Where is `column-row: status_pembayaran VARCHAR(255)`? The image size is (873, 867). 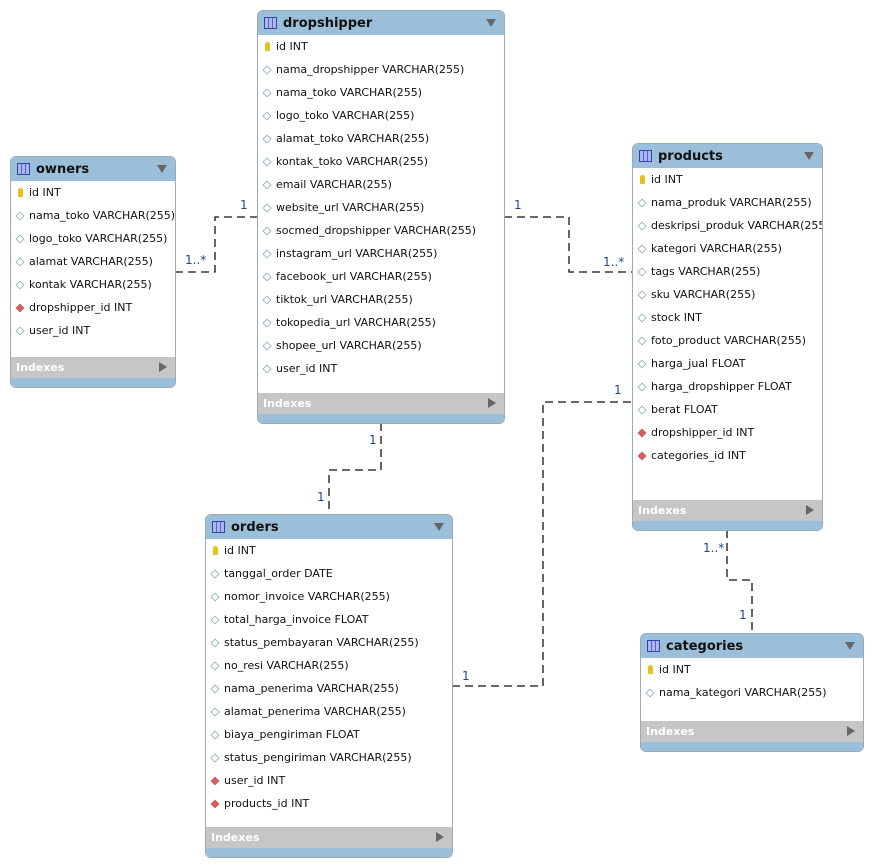 column-row: status_pembayaran VARCHAR(255) is located at coordinates (329, 642).